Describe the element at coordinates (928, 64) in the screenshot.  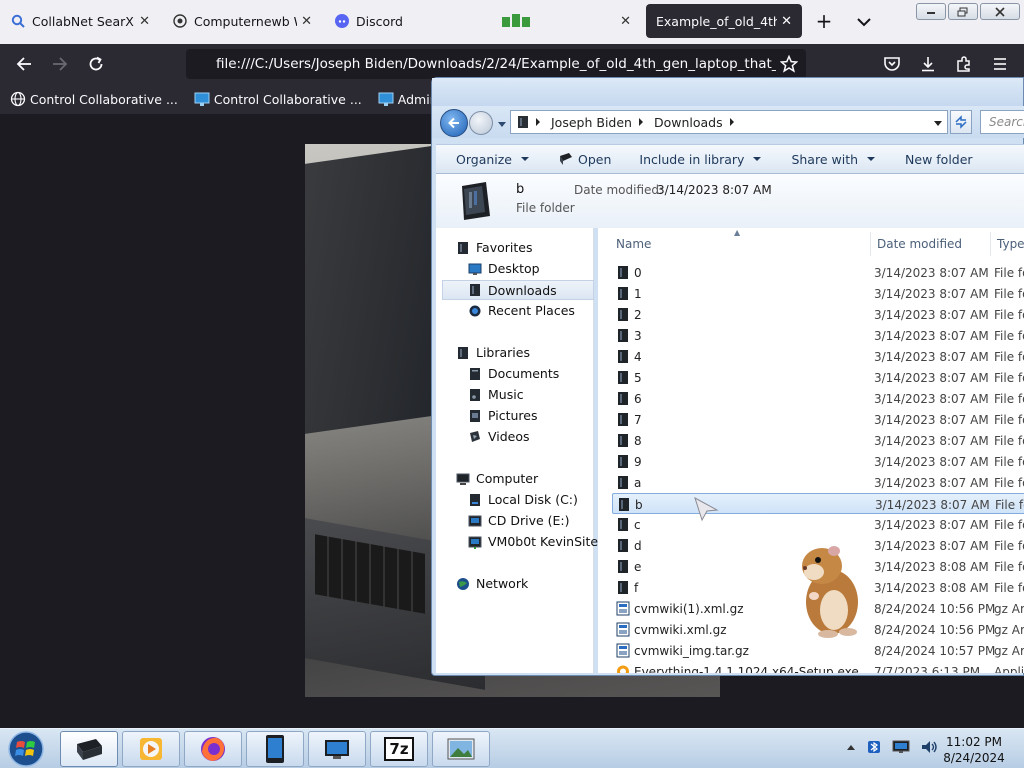
I see `downloads-button` at that location.